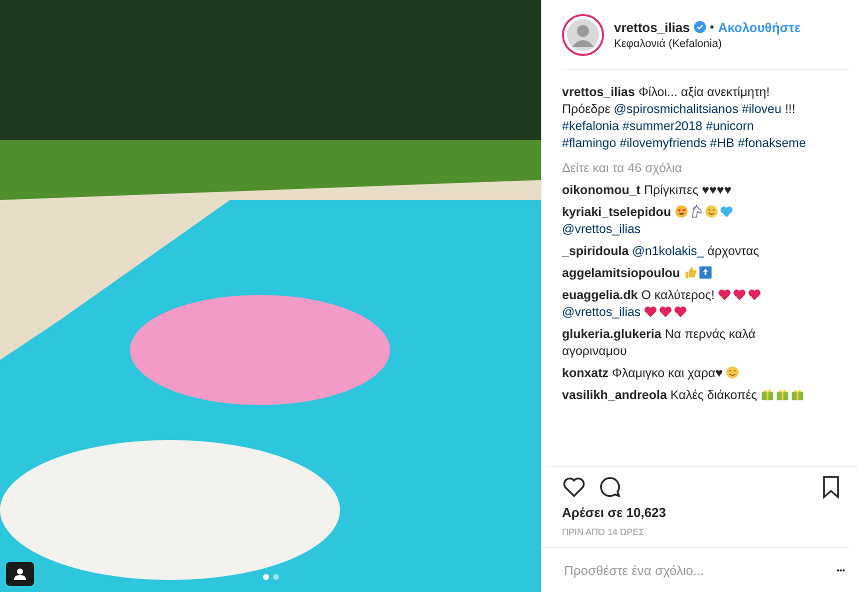 The width and height of the screenshot is (857, 592). What do you see at coordinates (762, 109) in the screenshot?
I see `mention-link: #iloveu` at bounding box center [762, 109].